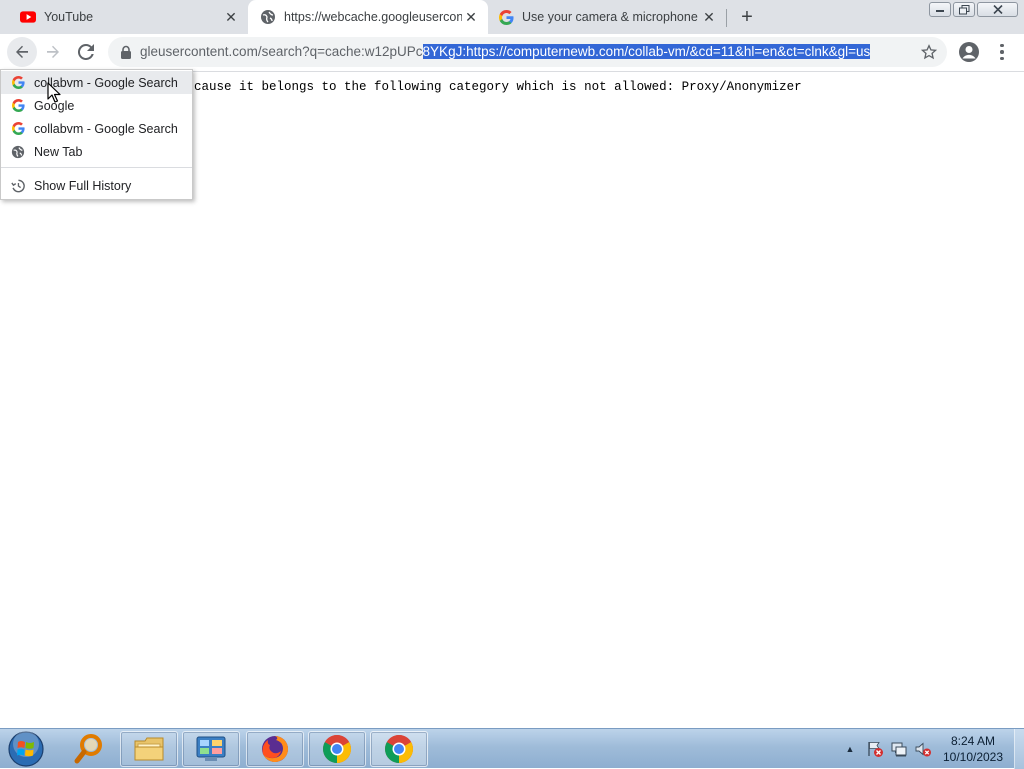 This screenshot has width=1024, height=769. I want to click on history-item: New Tab, so click(96, 151).